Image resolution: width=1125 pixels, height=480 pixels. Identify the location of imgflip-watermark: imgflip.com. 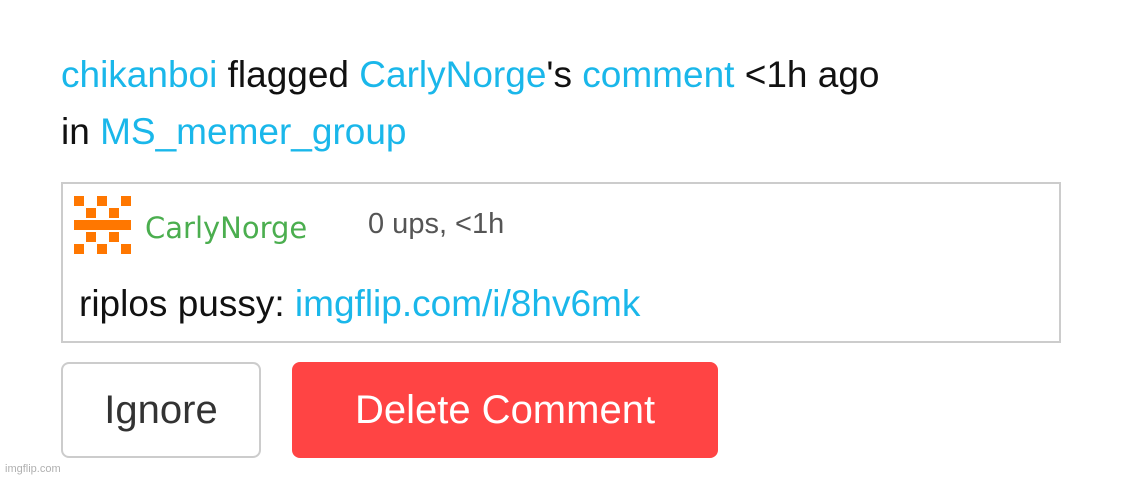
(33, 469).